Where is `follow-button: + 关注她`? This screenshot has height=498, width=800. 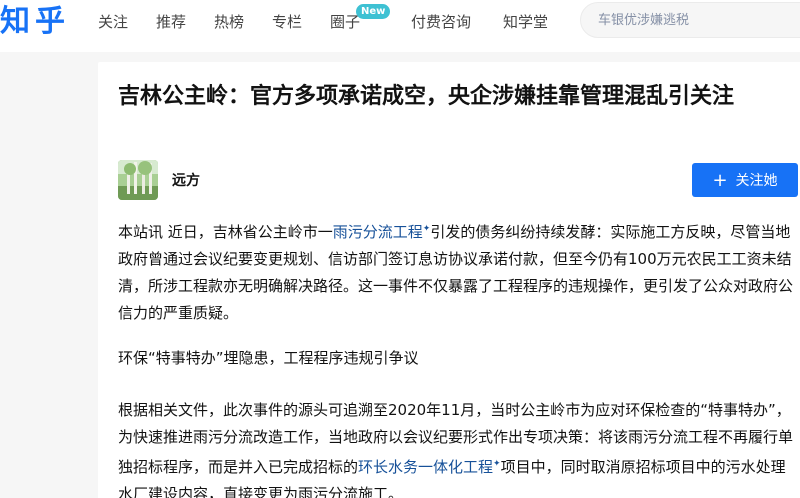
follow-button: + 关注她 is located at coordinates (745, 180).